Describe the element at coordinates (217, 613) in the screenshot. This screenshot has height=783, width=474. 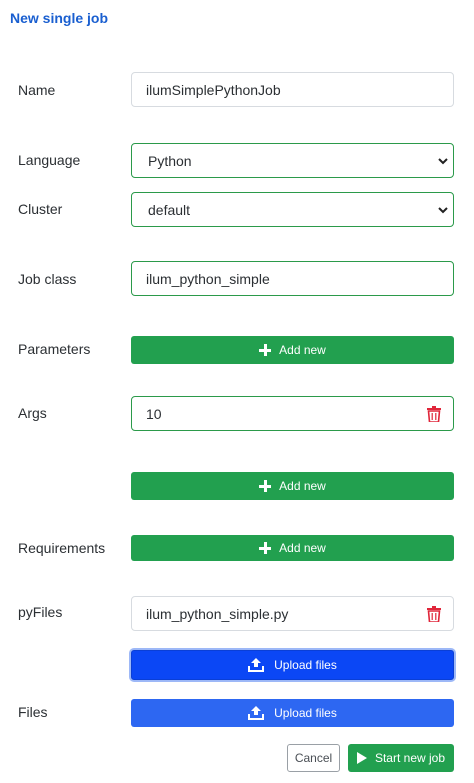
I see `pyfiles-item-name: ilum_python_simple.py` at that location.